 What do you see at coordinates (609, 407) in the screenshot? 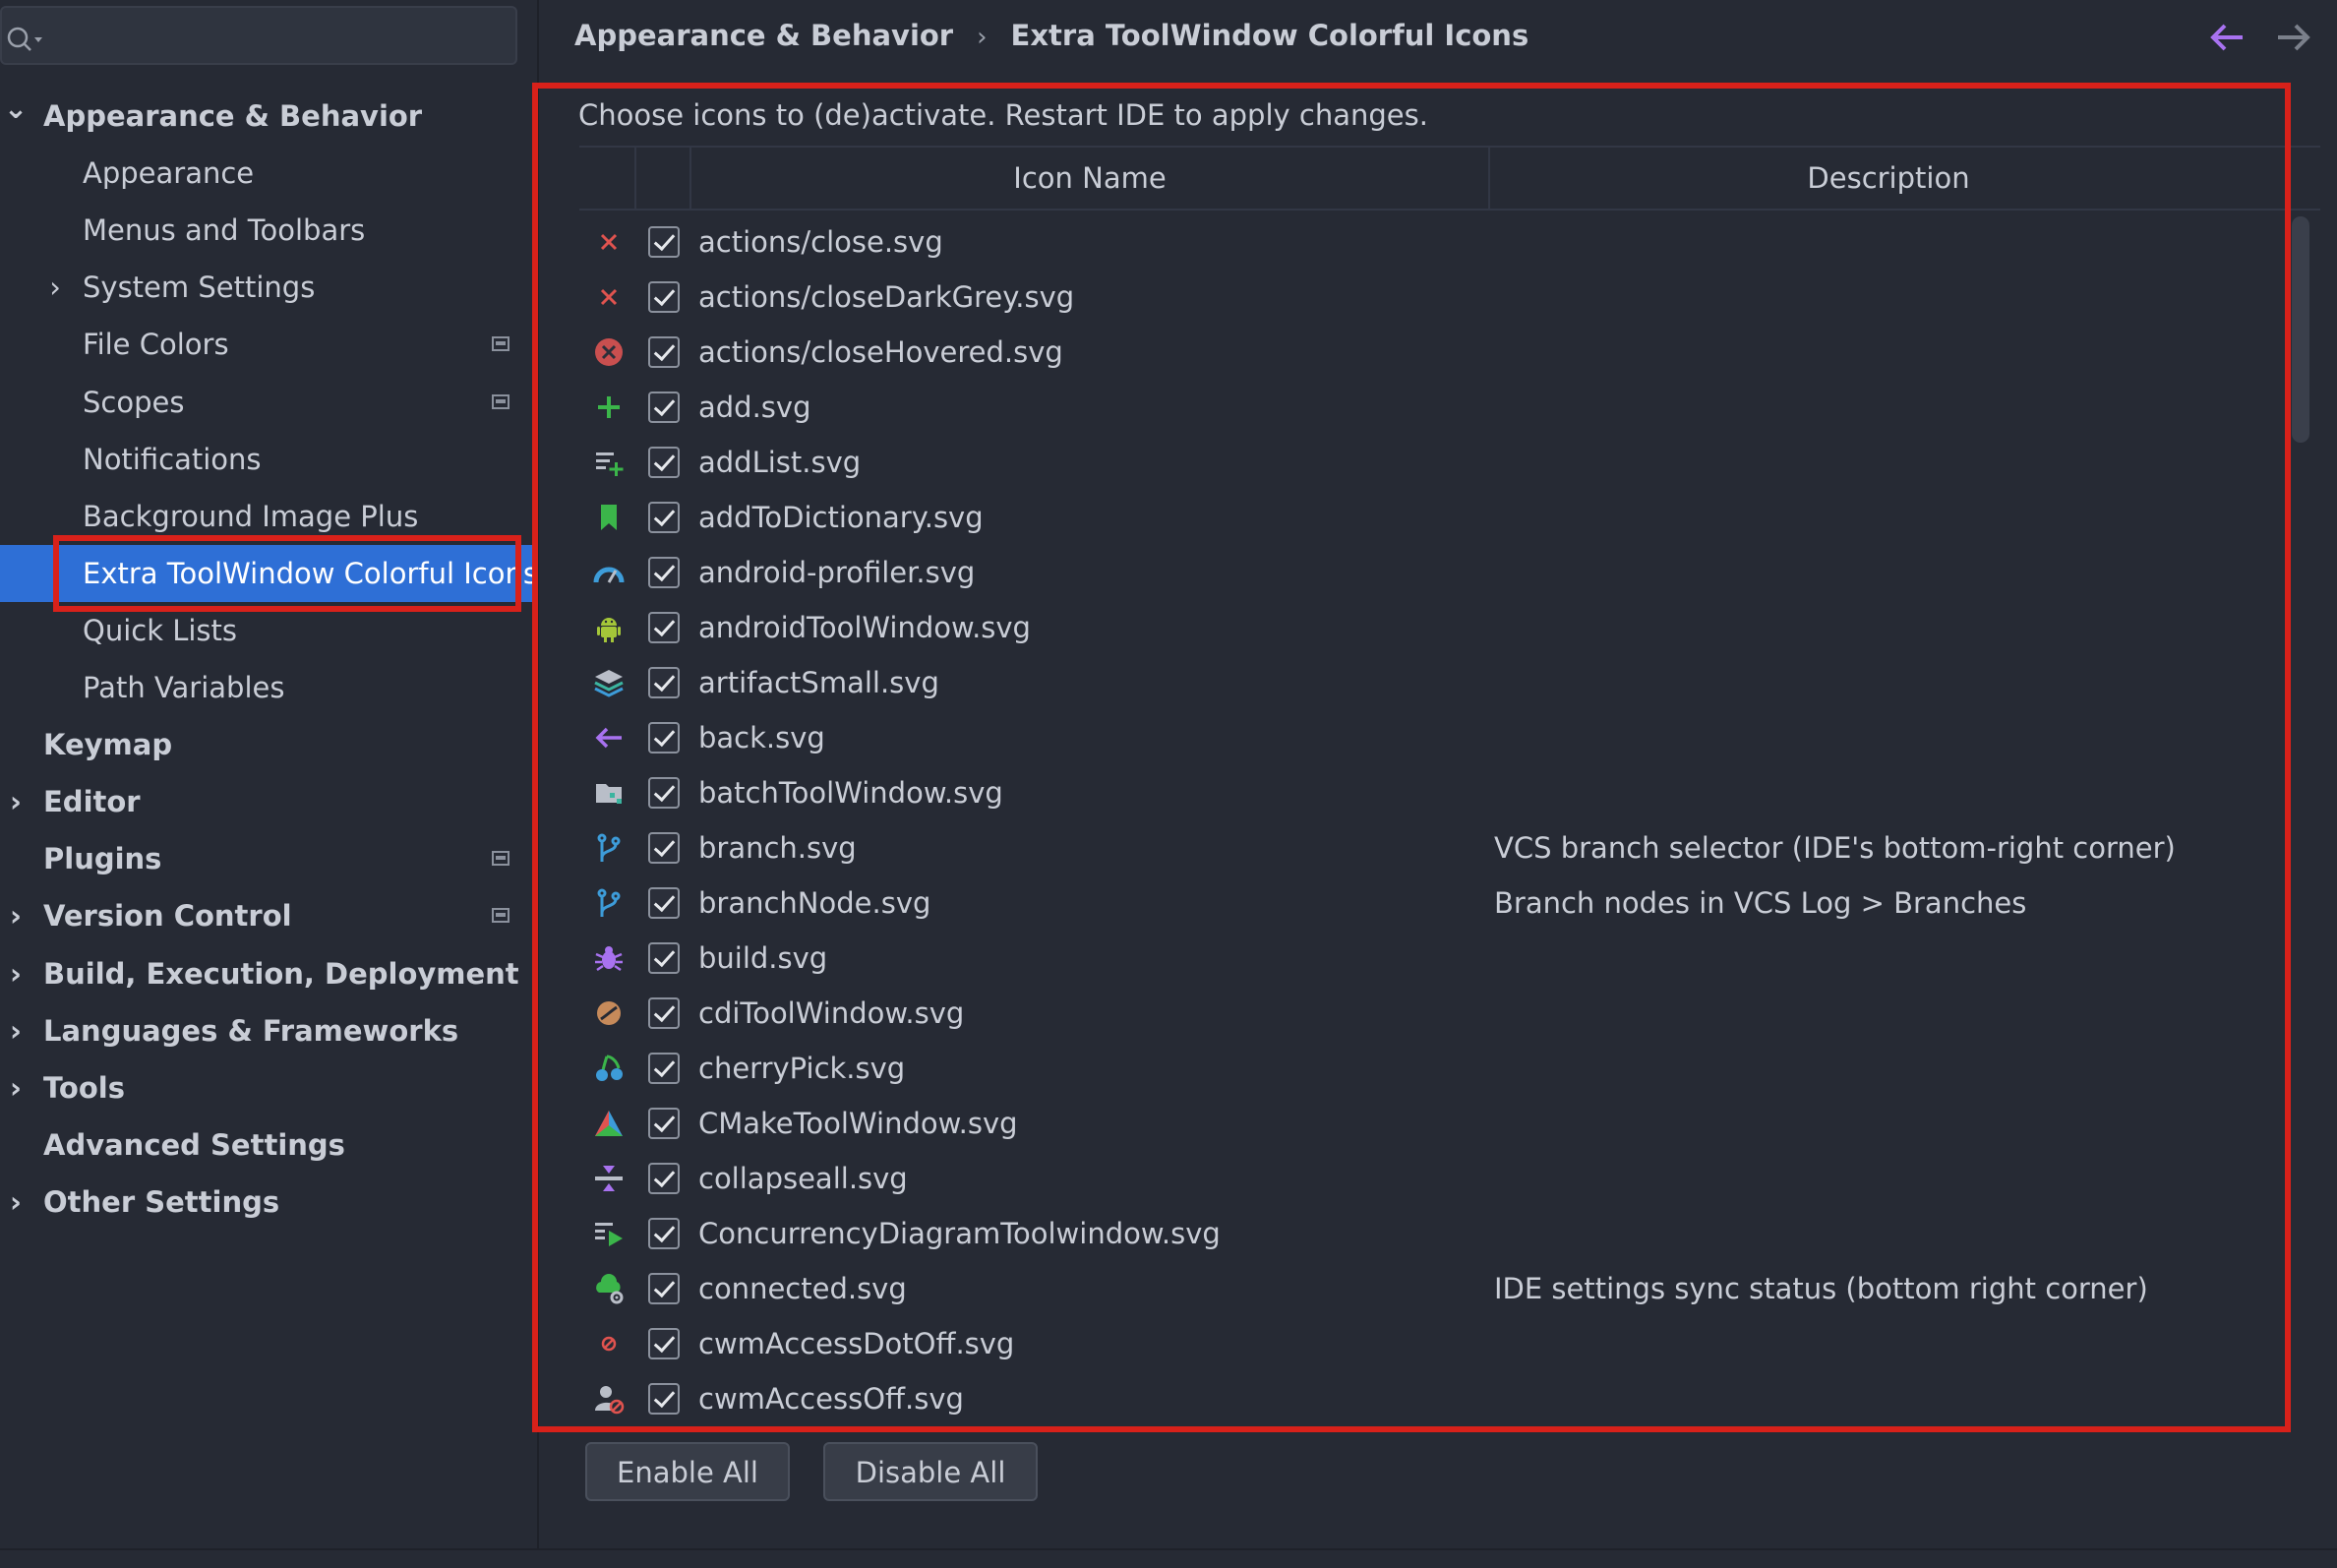
I see `add-icon` at bounding box center [609, 407].